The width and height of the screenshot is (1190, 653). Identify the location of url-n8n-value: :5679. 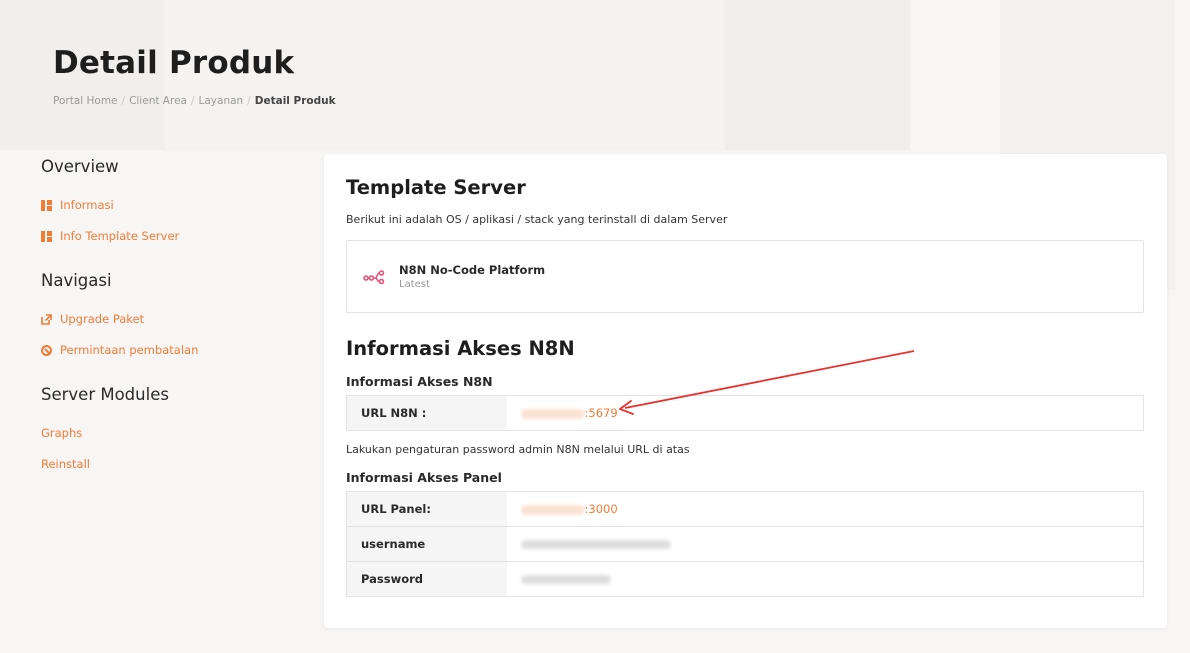
(825, 413).